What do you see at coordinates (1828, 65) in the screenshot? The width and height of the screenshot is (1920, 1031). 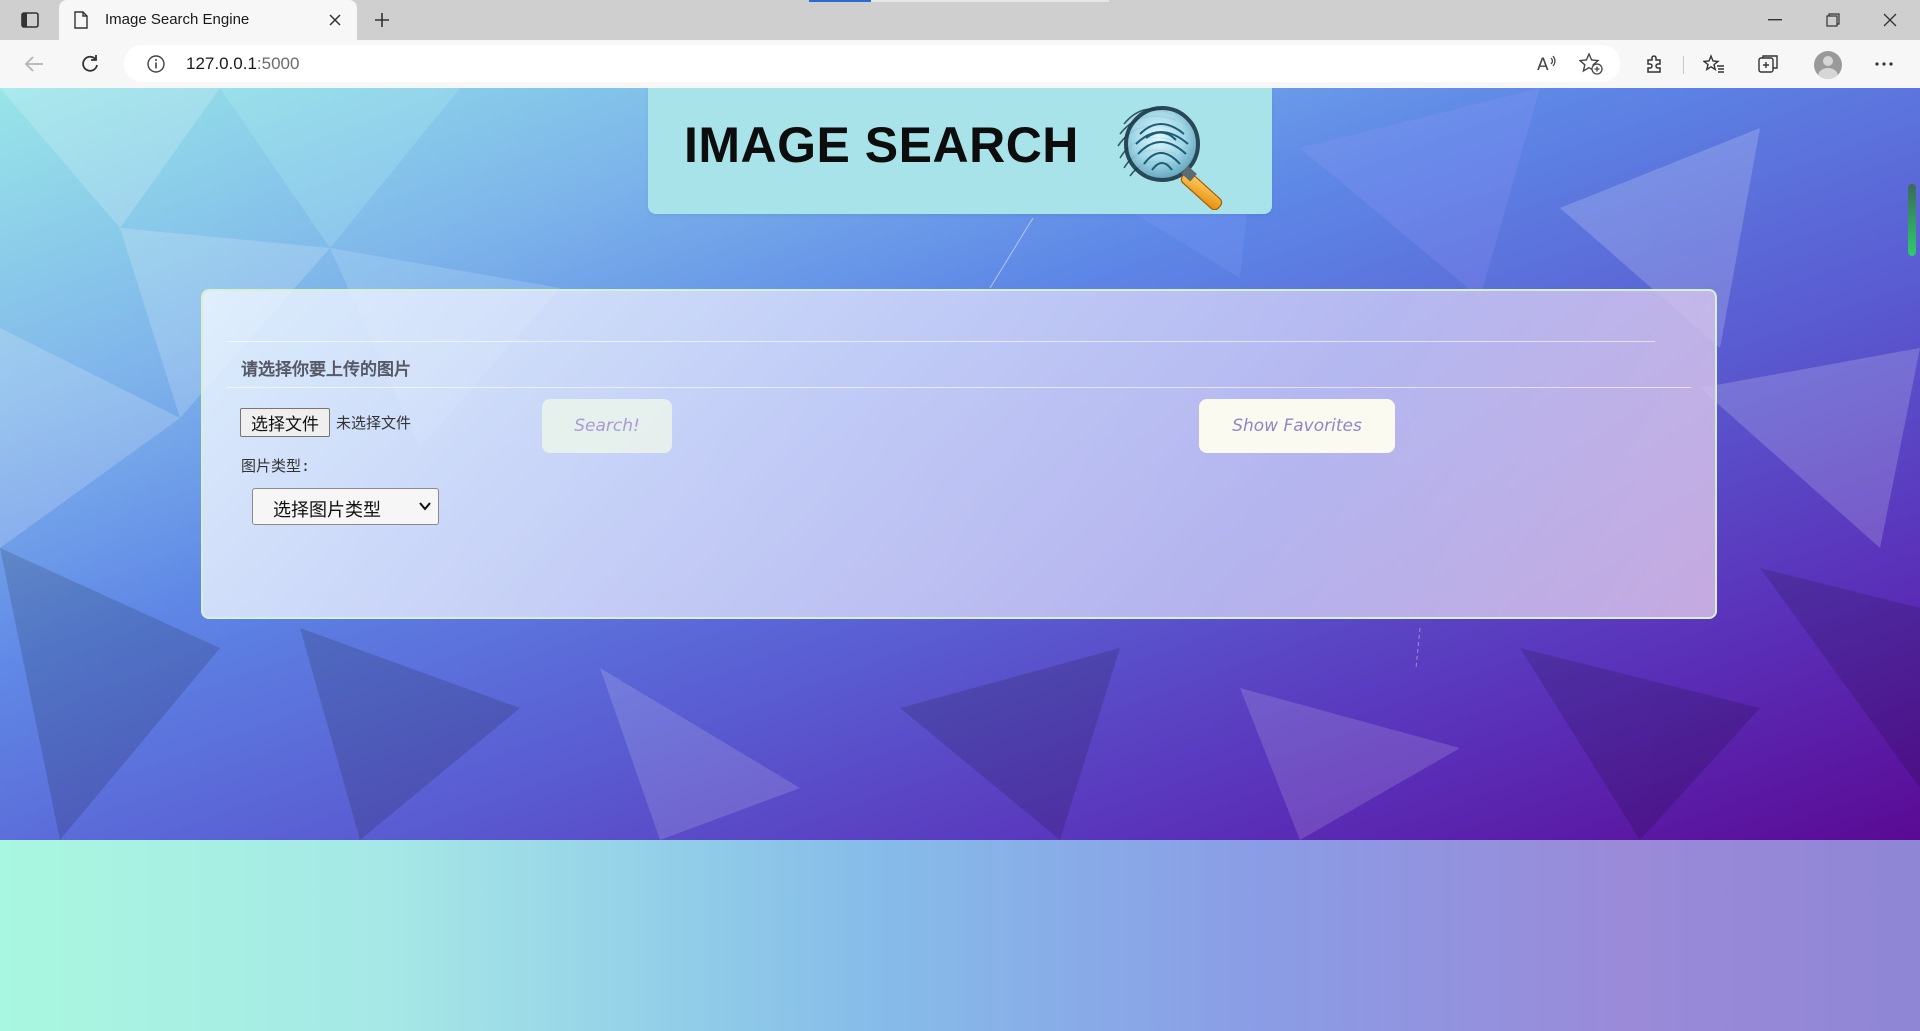 I see `avatar` at bounding box center [1828, 65].